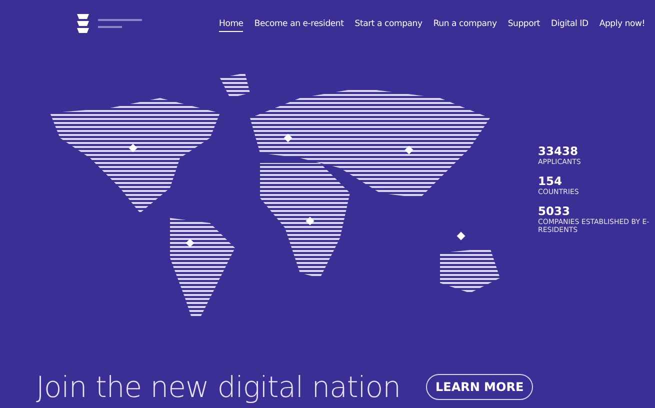  I want to click on nav-link: Apply now!, so click(622, 24).